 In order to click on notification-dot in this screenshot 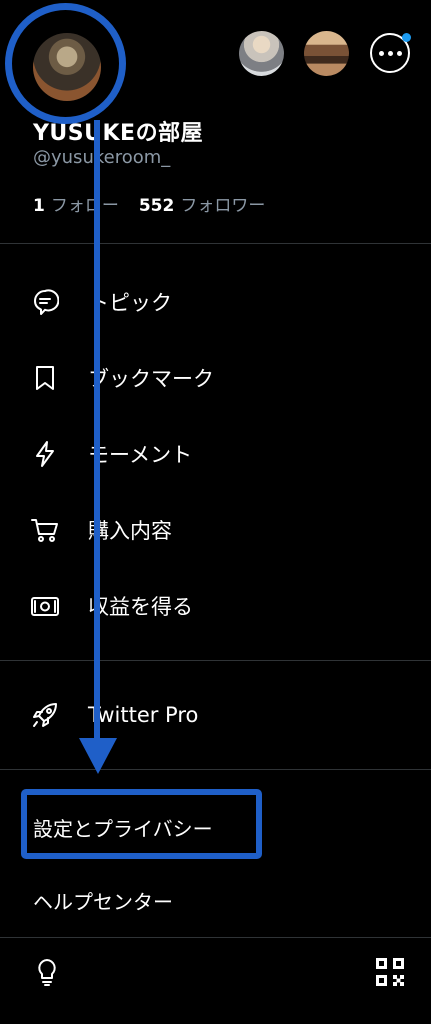, I will do `click(406, 37)`.